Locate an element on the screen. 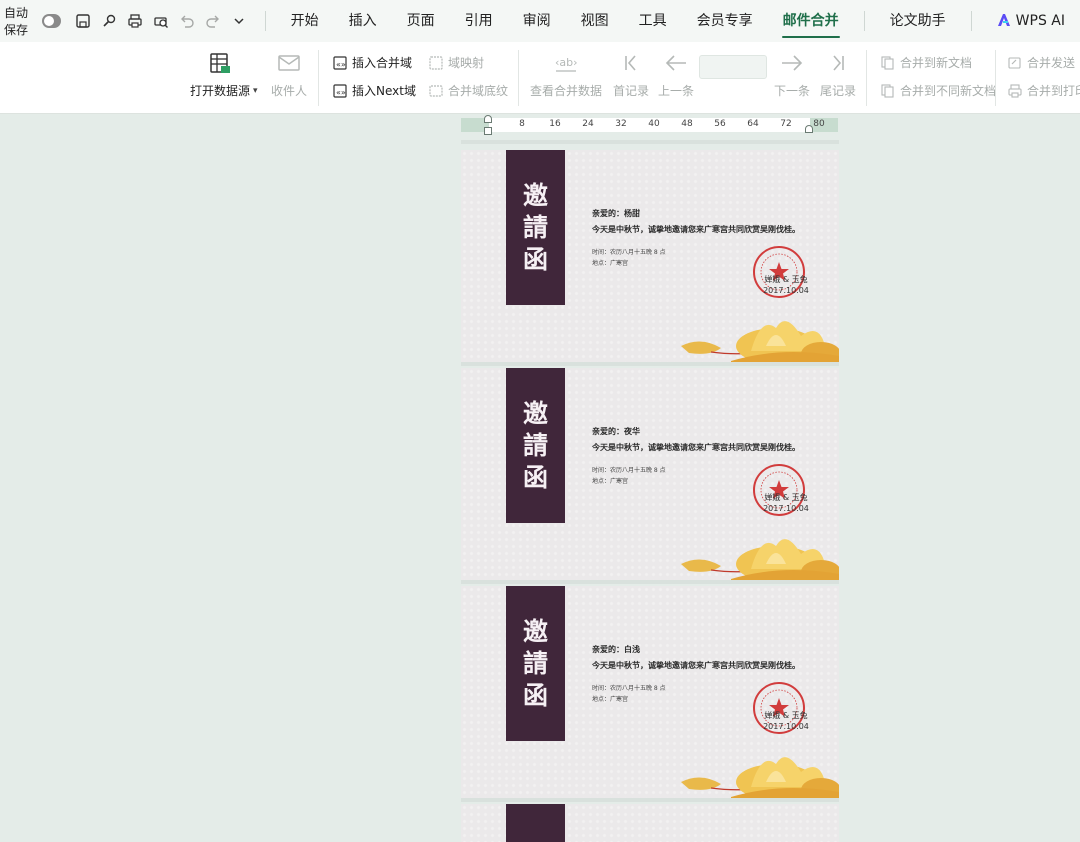 The width and height of the screenshot is (1080, 842). signature-block: 婵娥 & 玉兔 2017.10.04 is located at coordinates (786, 503).